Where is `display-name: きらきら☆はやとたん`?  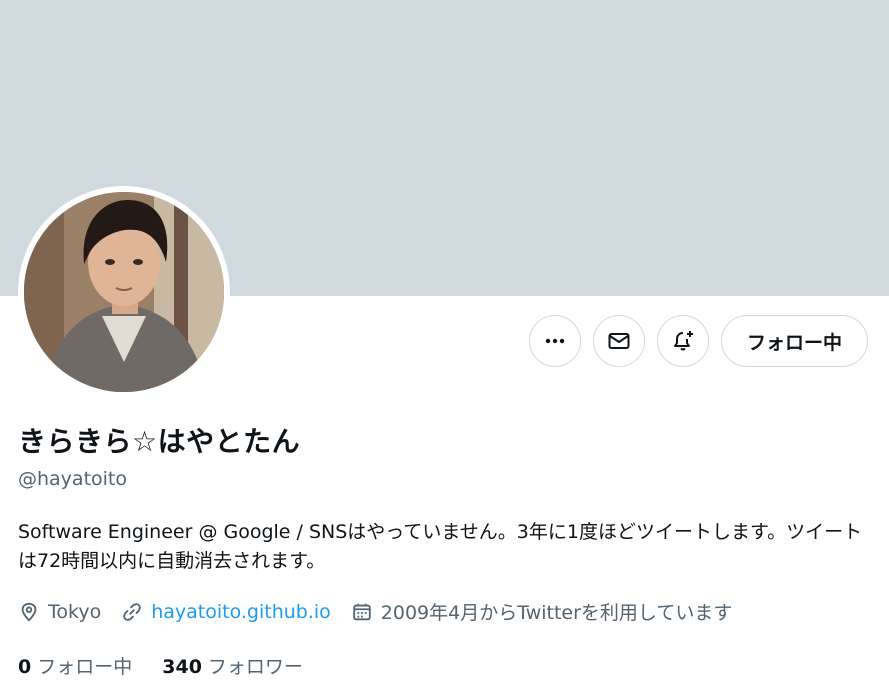
display-name: きらきら☆はやとたん is located at coordinates (159, 441).